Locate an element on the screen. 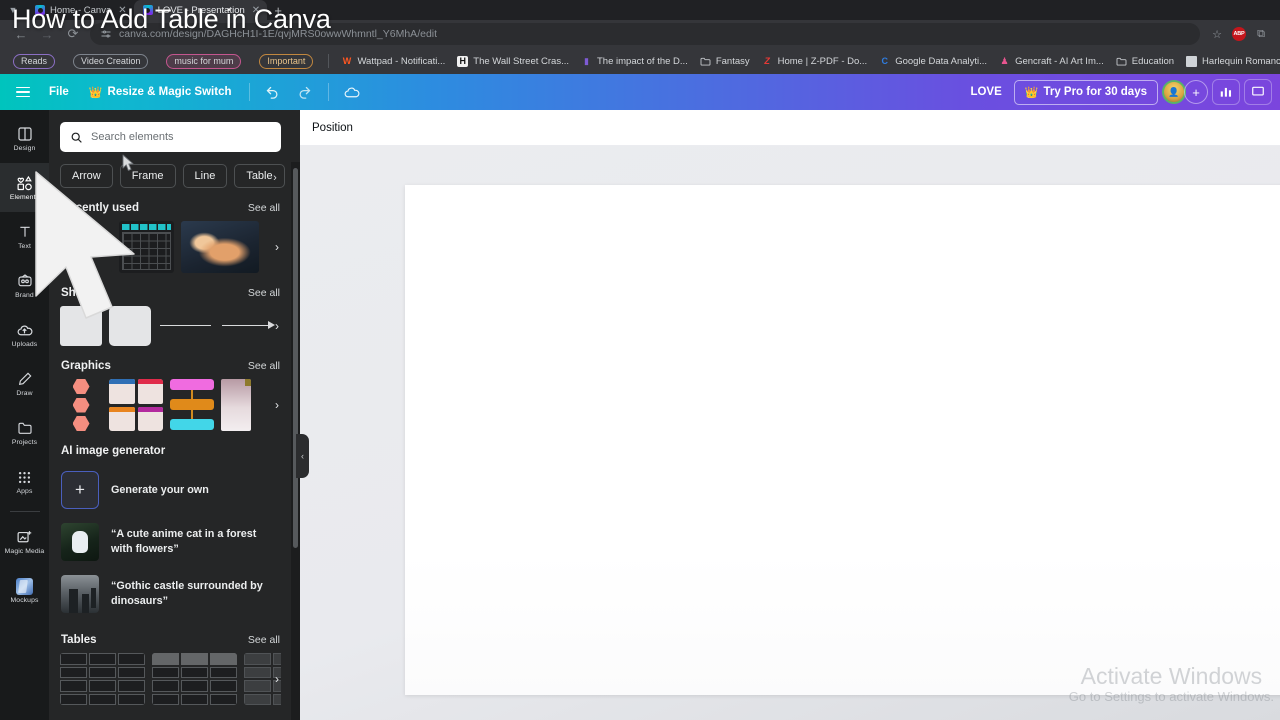 The height and width of the screenshot is (720, 1280). browser-tab-home-canva: Home - Canva ✕ is located at coordinates (80, 10).